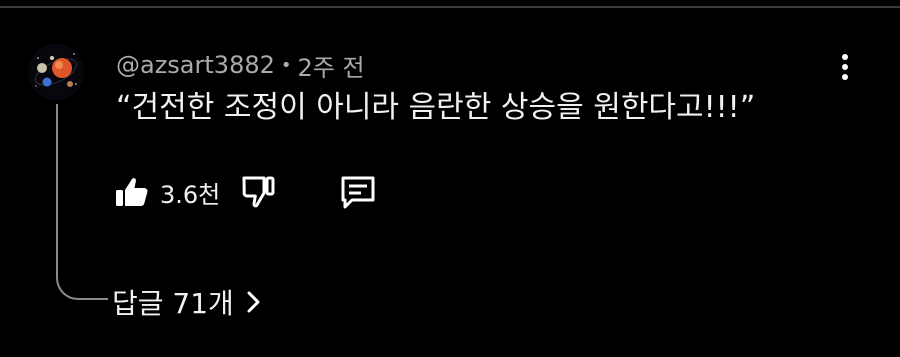  What do you see at coordinates (845, 67) in the screenshot?
I see `more-options-button` at bounding box center [845, 67].